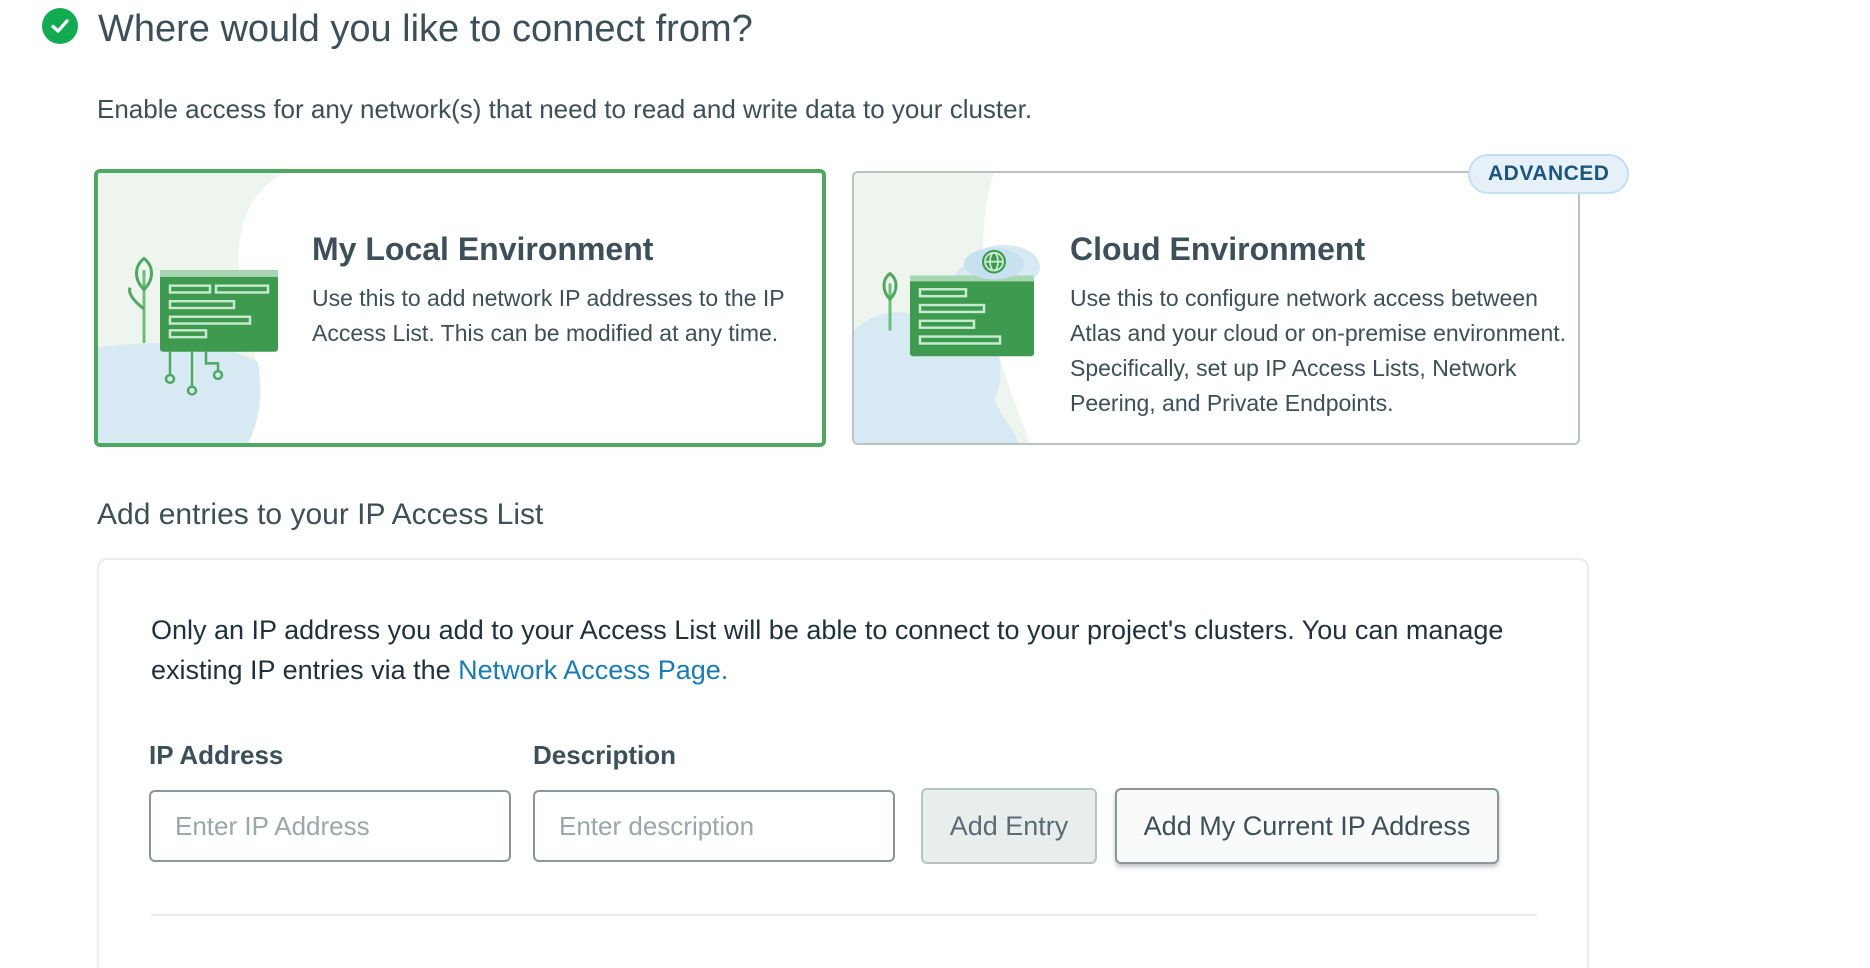  Describe the element at coordinates (1218, 249) in the screenshot. I see `cloud-environment-title: Cloud Environment` at that location.